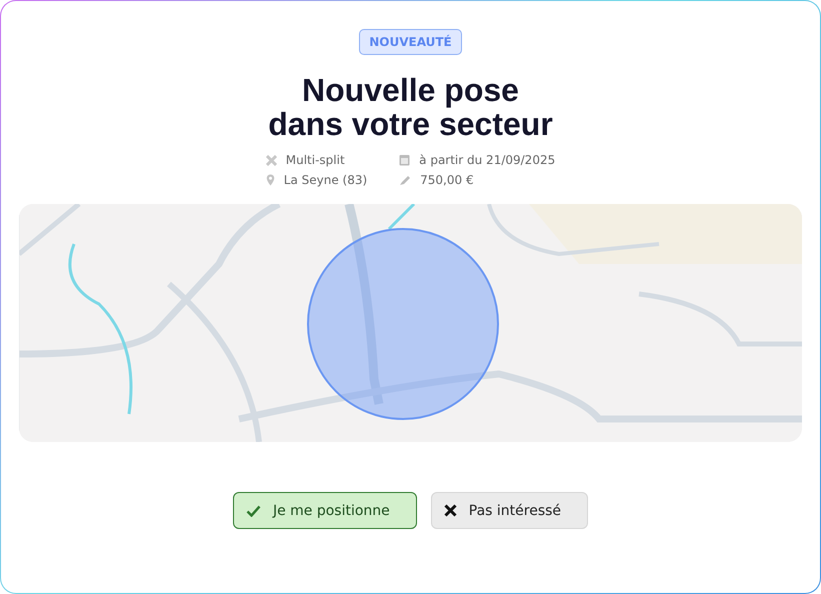 Image resolution: width=821 pixels, height=594 pixels. I want to click on pin-icon, so click(270, 180).